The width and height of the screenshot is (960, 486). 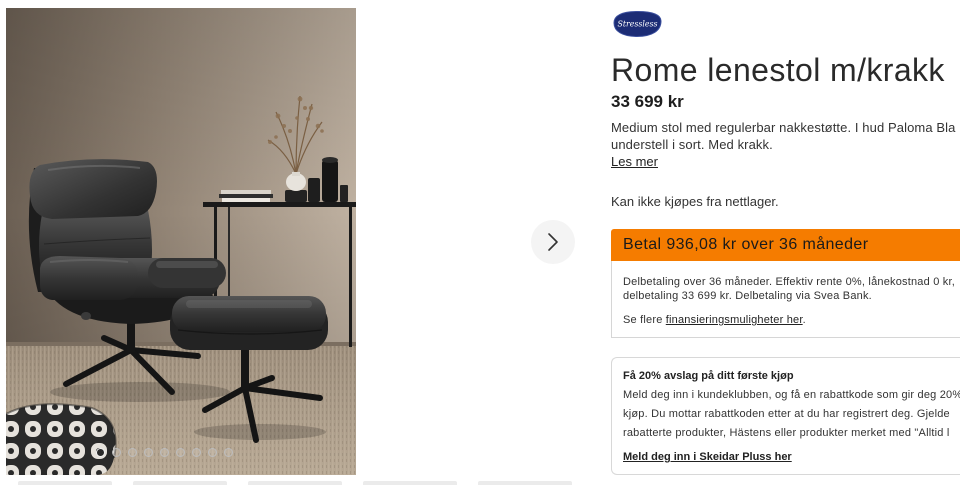 What do you see at coordinates (692, 144) in the screenshot?
I see `description-line: understell i sort. Med krakk.` at bounding box center [692, 144].